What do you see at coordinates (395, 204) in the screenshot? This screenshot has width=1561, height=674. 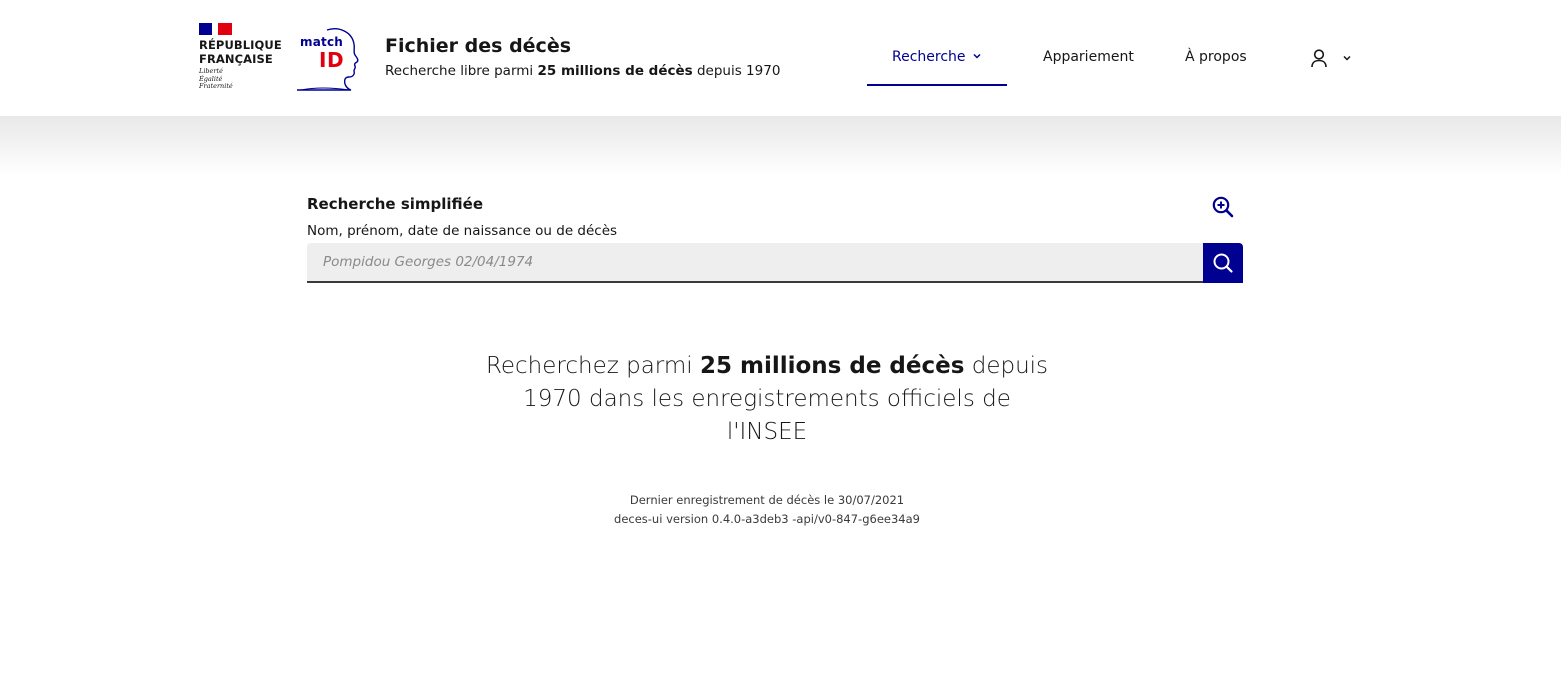 I see `search-heading: Recherche simplifiée` at bounding box center [395, 204].